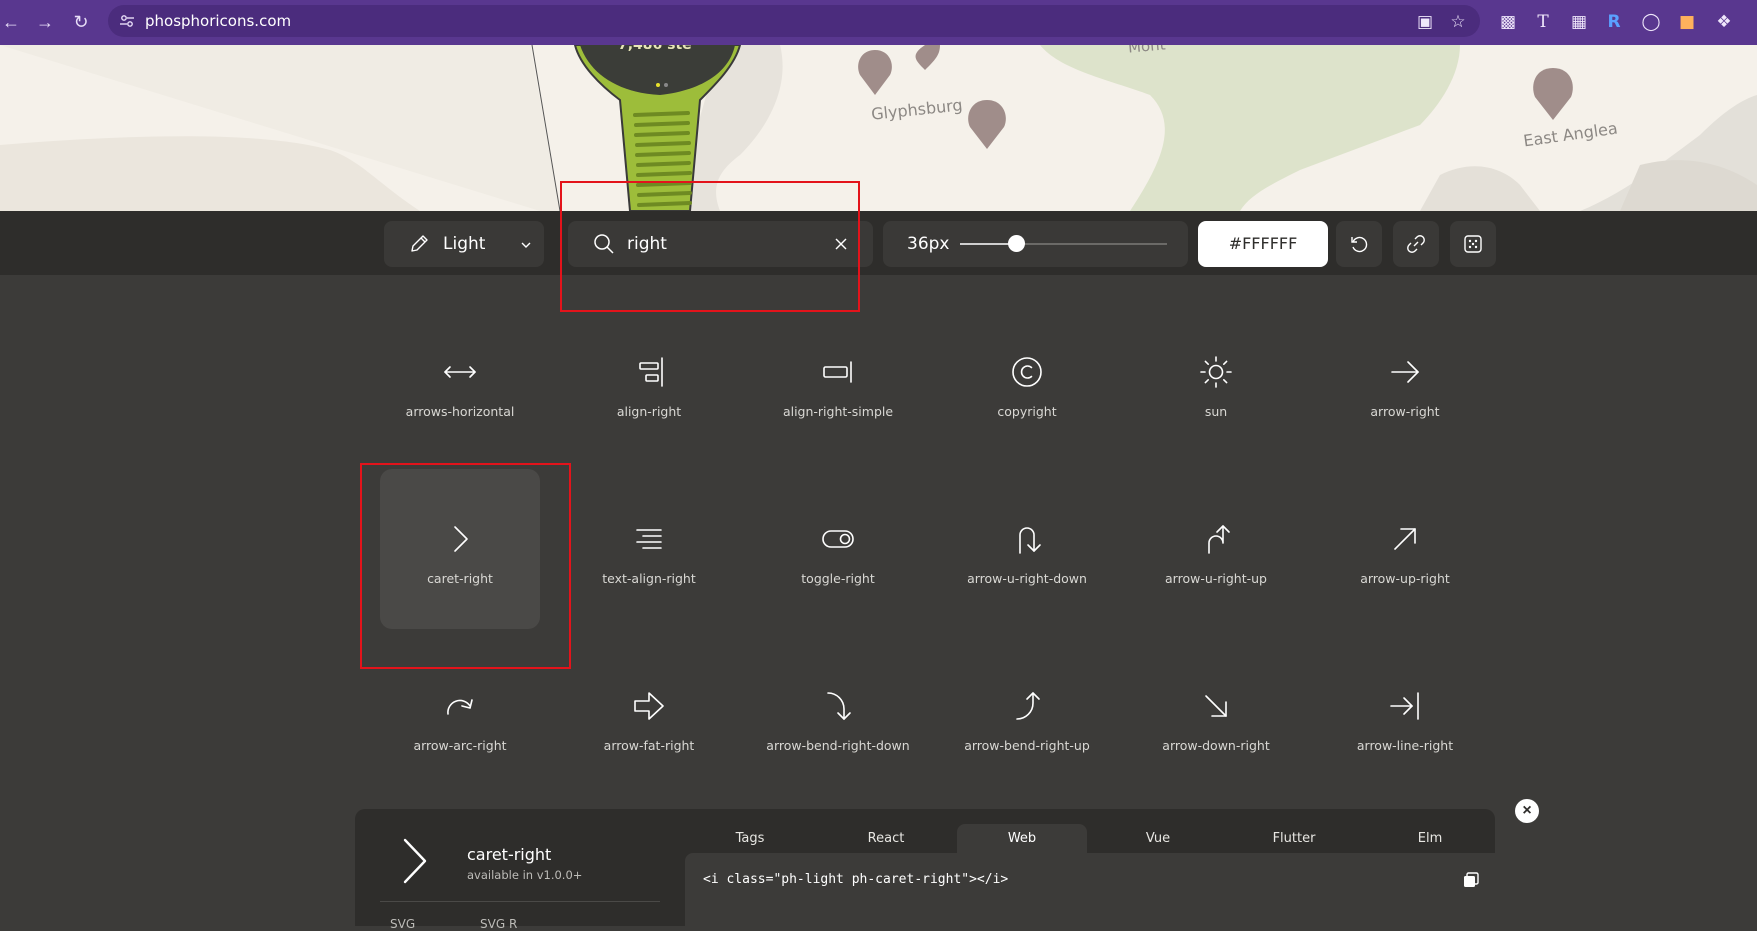 This screenshot has height=931, width=1757. Describe the element at coordinates (1404, 706) in the screenshot. I see `arrow-line-right-icon` at that location.